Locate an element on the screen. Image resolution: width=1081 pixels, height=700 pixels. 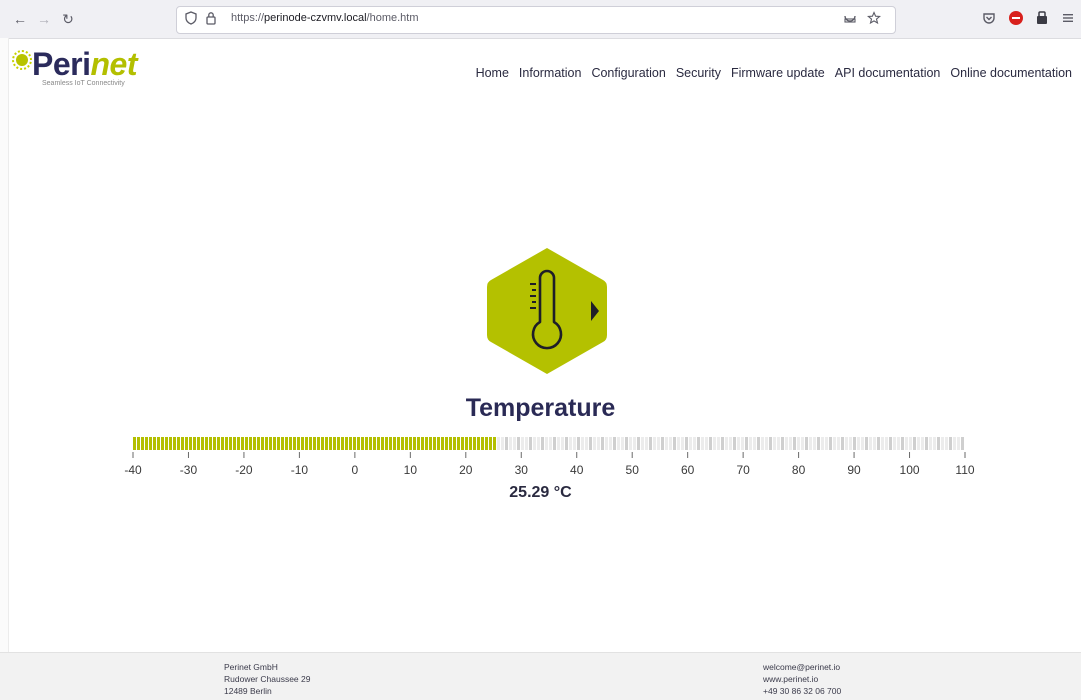
address-bar: https://perinode-czvmv.local/home.htm is located at coordinates (536, 20).